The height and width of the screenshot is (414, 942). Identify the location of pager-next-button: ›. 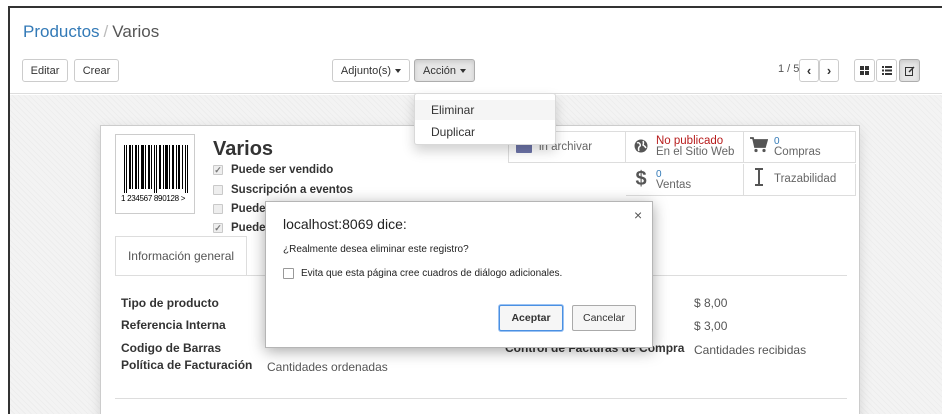
(829, 70).